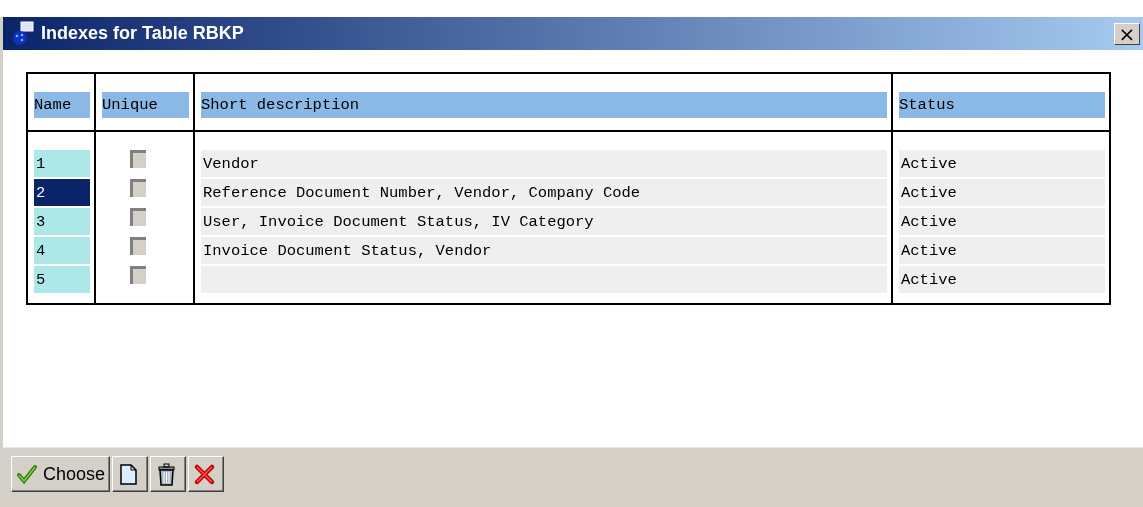  Describe the element at coordinates (27, 474) in the screenshot. I see `check-icon` at that location.